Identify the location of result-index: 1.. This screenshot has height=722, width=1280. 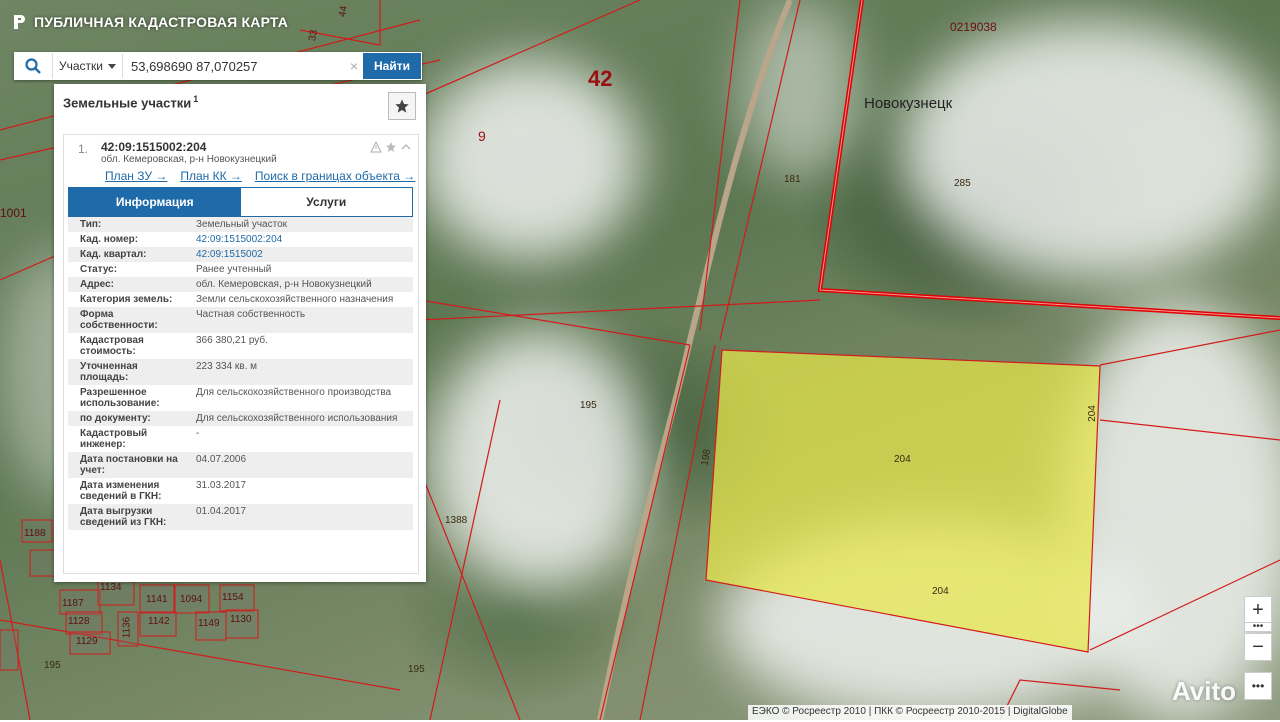
(83, 149).